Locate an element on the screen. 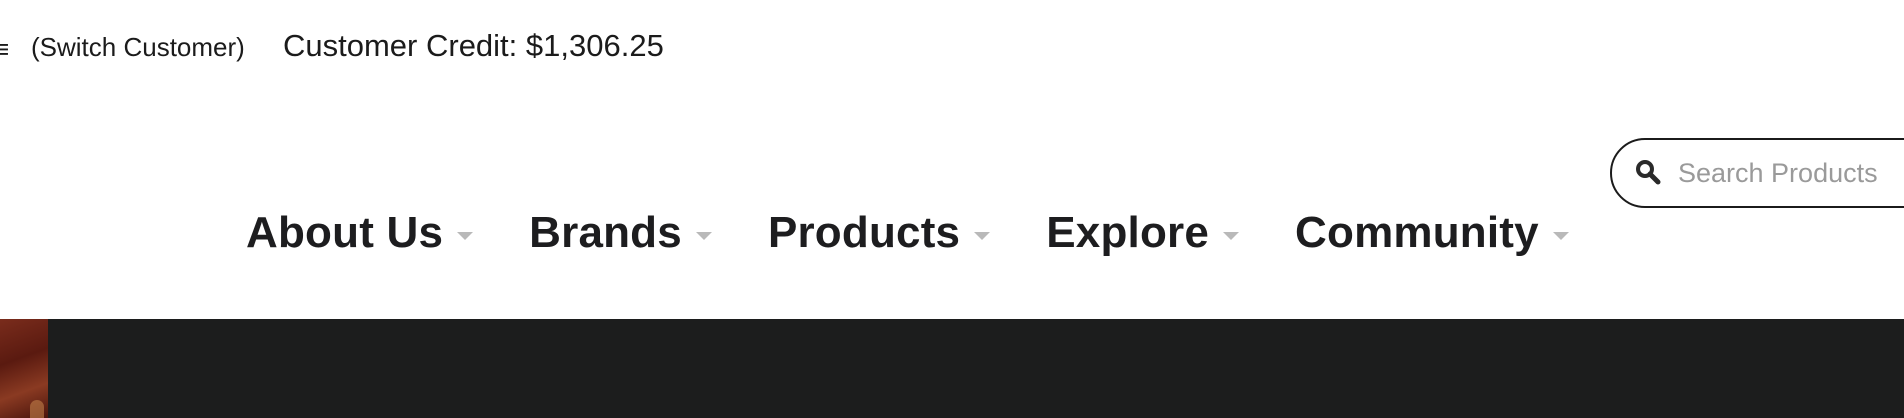 The image size is (1904, 418). search-box is located at coordinates (1757, 173).